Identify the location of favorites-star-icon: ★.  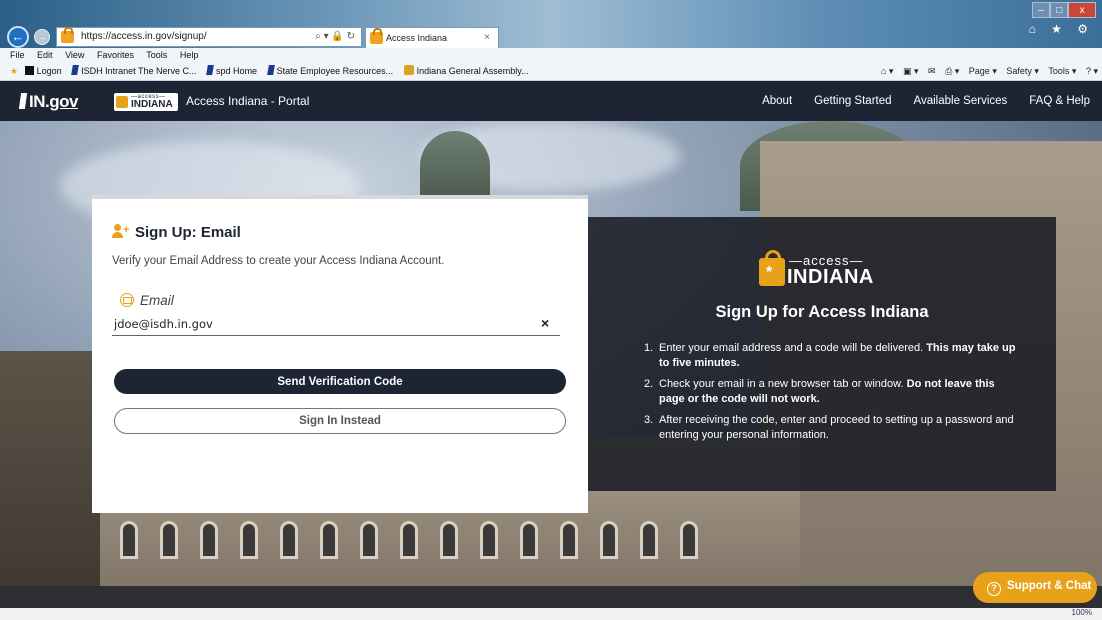
(14, 71).